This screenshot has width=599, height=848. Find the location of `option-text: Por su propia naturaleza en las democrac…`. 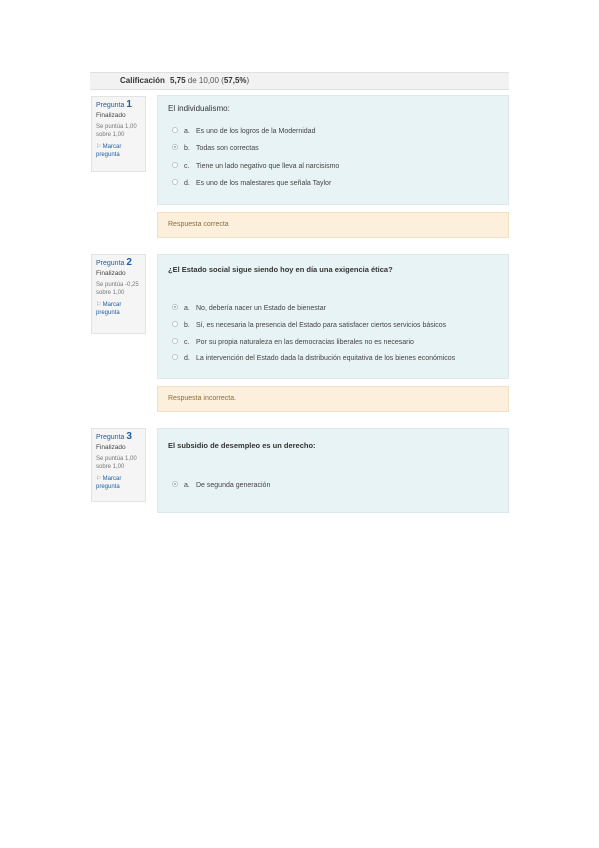

option-text: Por su propia naturaleza en las democrac… is located at coordinates (305, 342).